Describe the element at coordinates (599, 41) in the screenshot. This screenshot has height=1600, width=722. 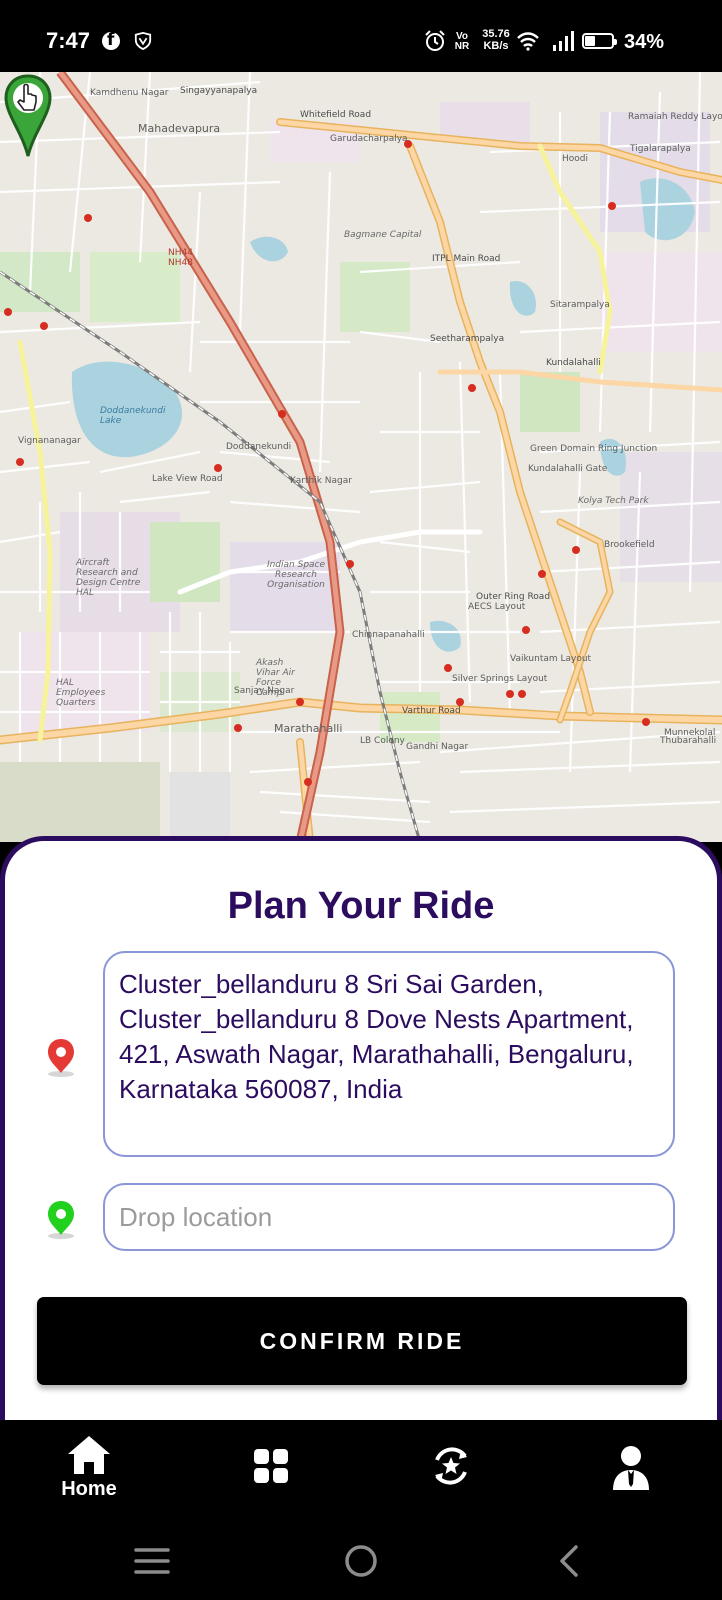
I see `battery-icon` at that location.